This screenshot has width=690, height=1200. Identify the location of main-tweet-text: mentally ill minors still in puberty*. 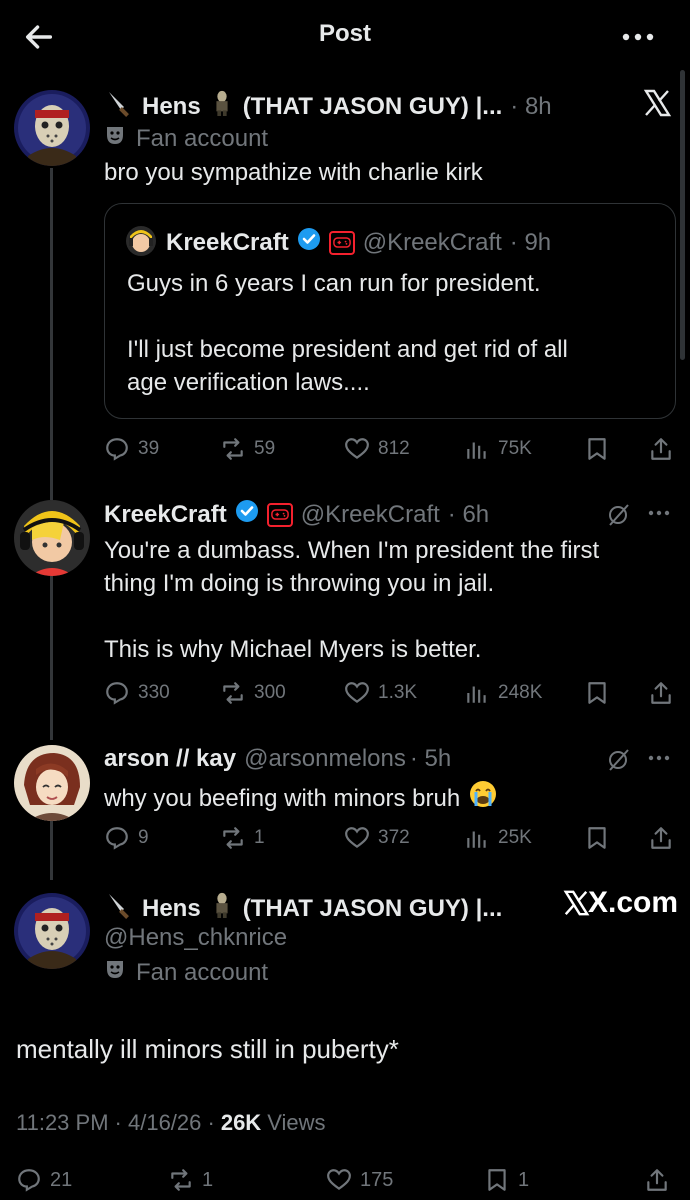
(207, 1049).